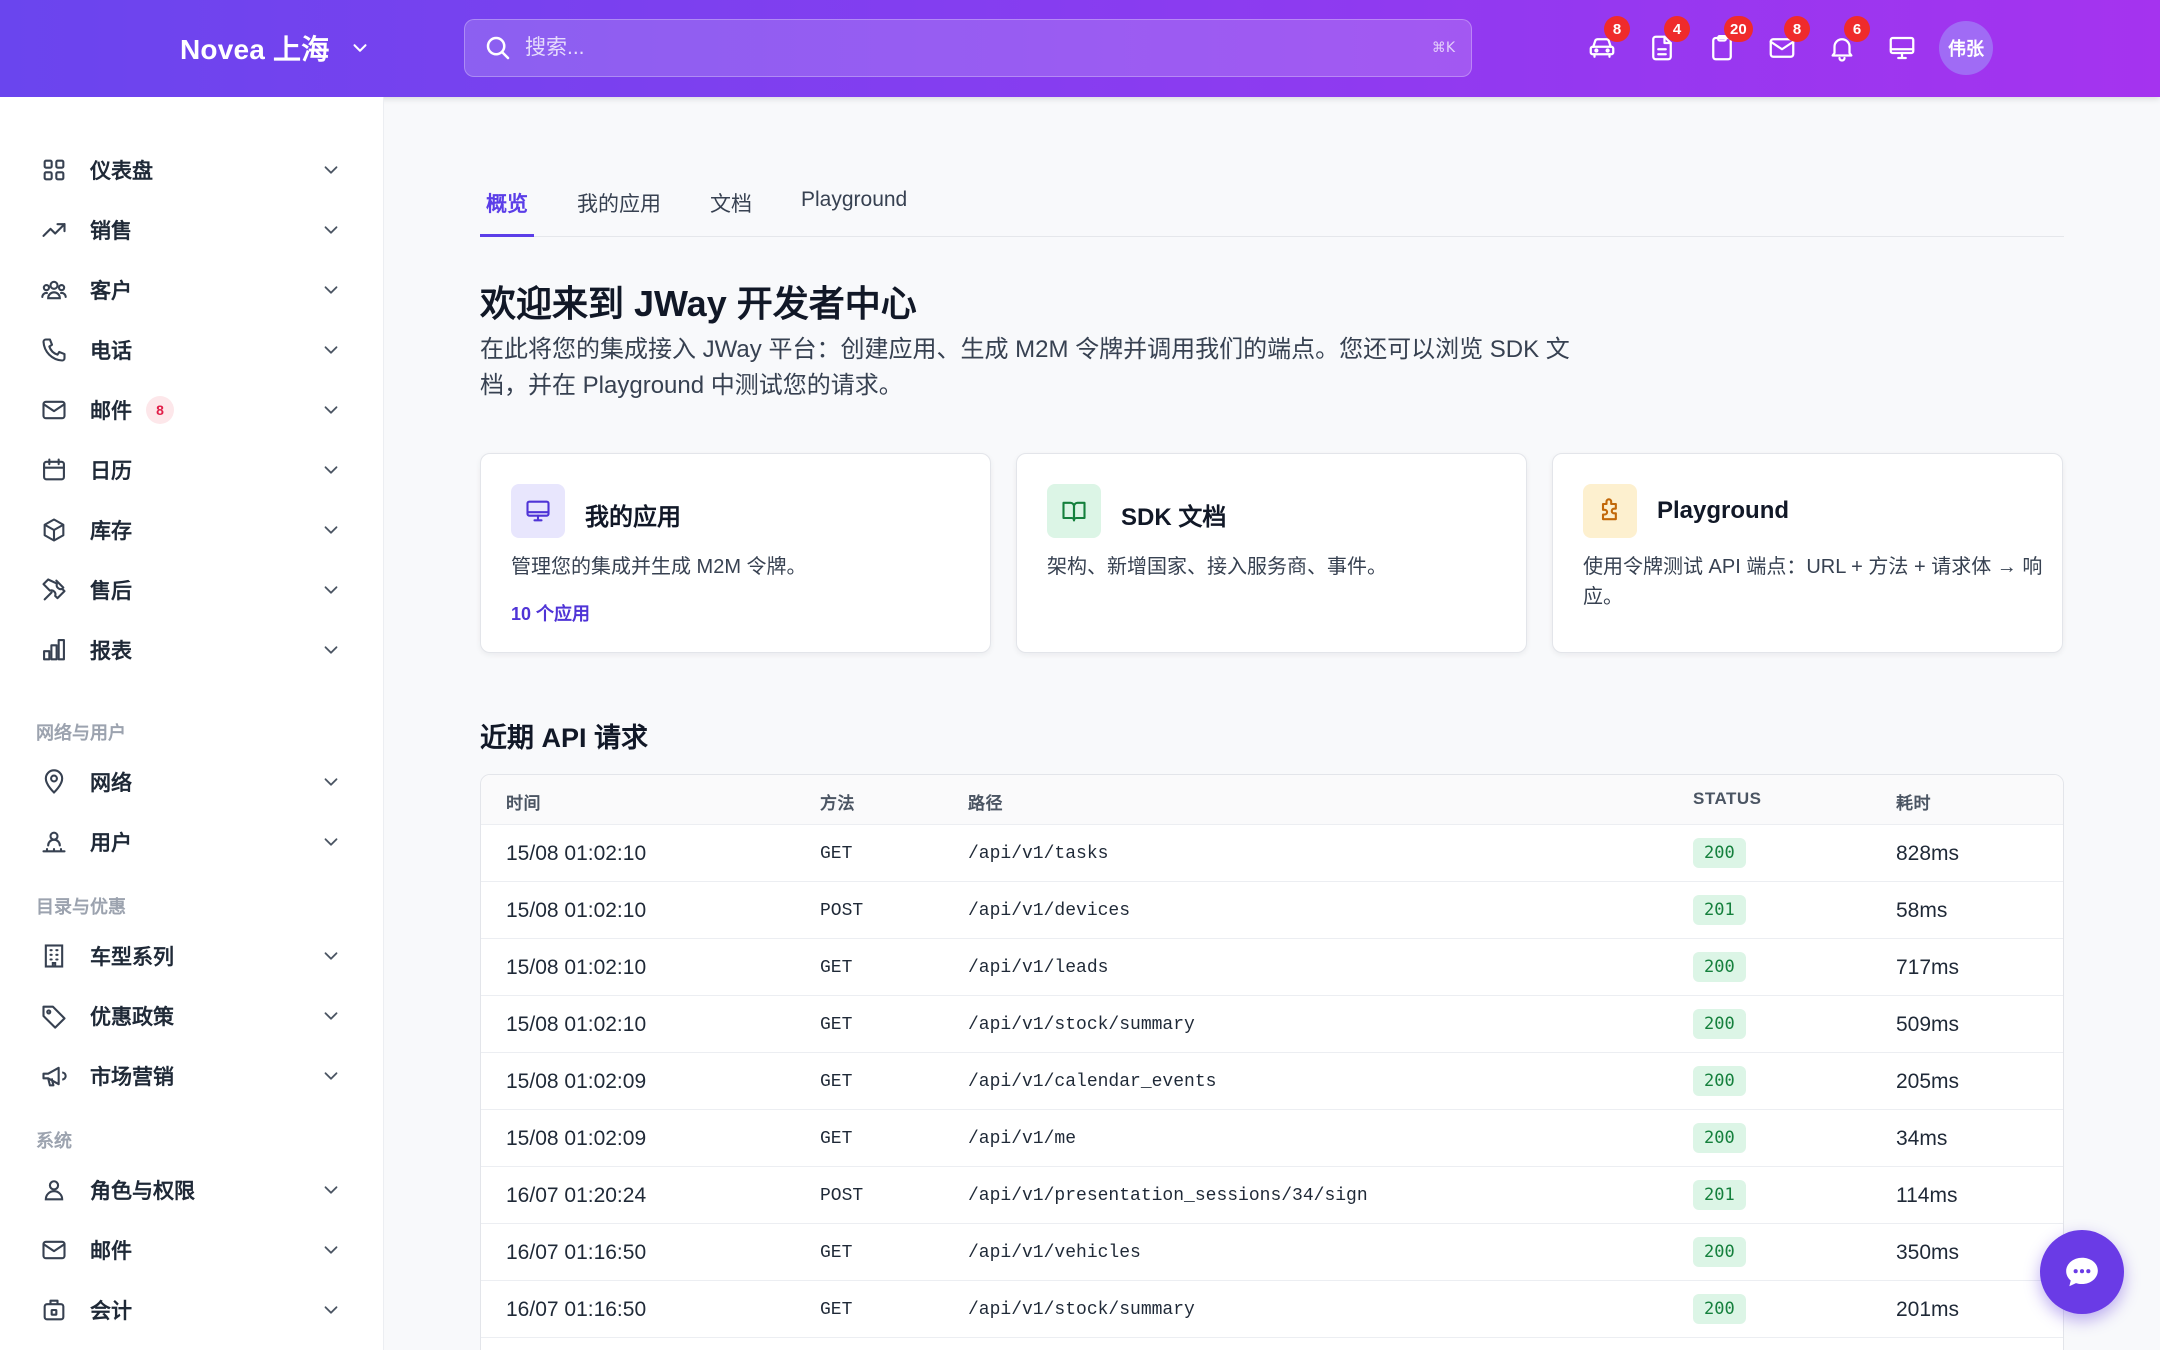  What do you see at coordinates (111, 531) in the screenshot?
I see `sidebar-item-label: 库存` at bounding box center [111, 531].